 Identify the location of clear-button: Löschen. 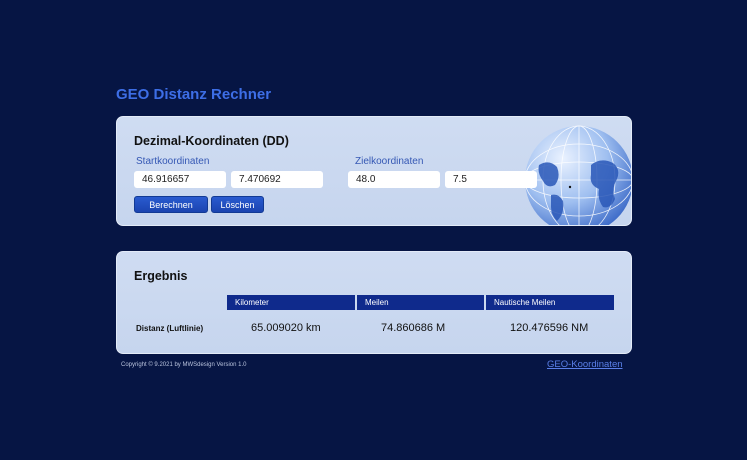
(237, 204).